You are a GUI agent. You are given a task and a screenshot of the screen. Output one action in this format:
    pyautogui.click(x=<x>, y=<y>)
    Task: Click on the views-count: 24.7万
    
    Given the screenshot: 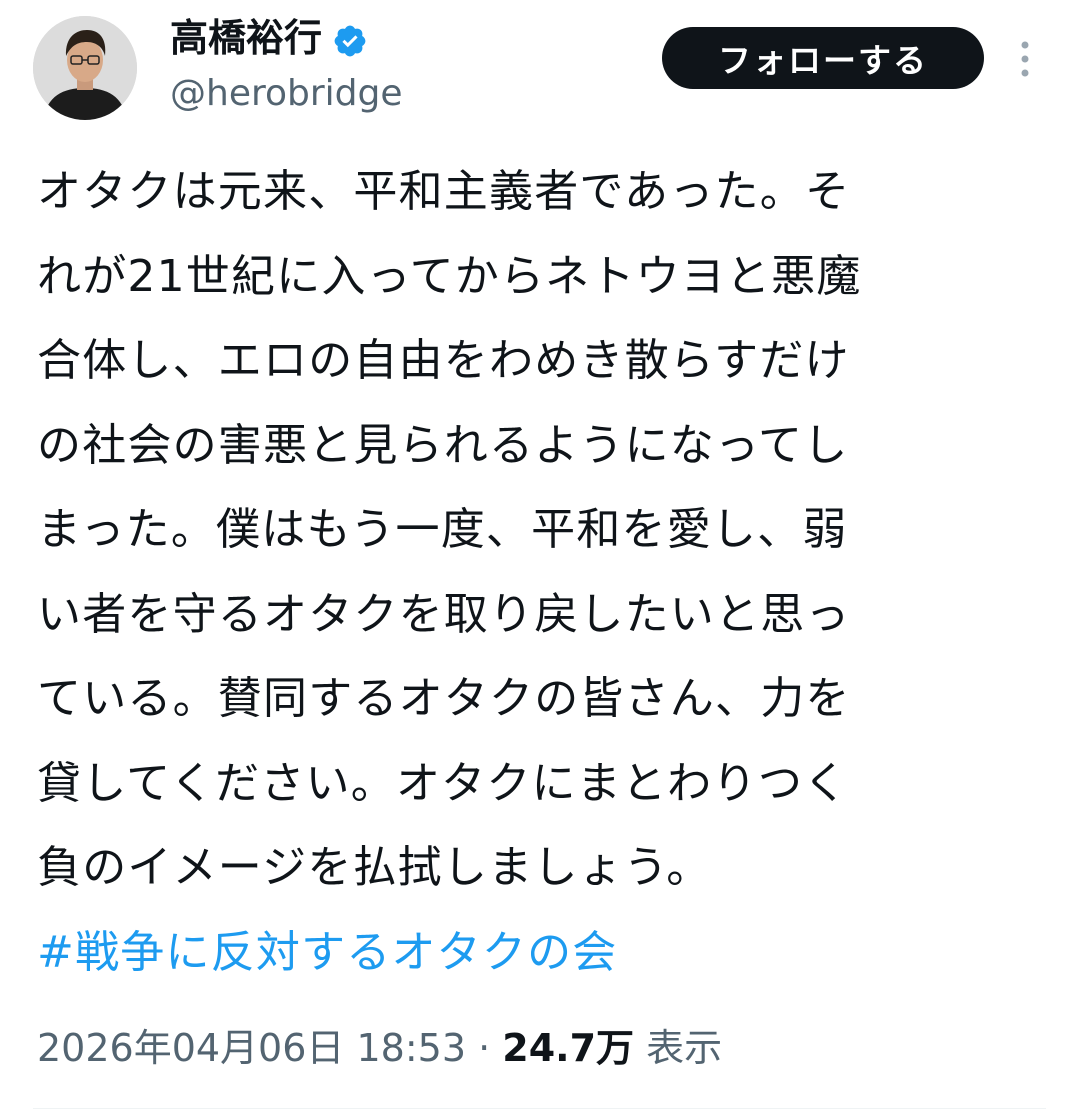 What is the action you would take?
    pyautogui.click(x=568, y=1048)
    